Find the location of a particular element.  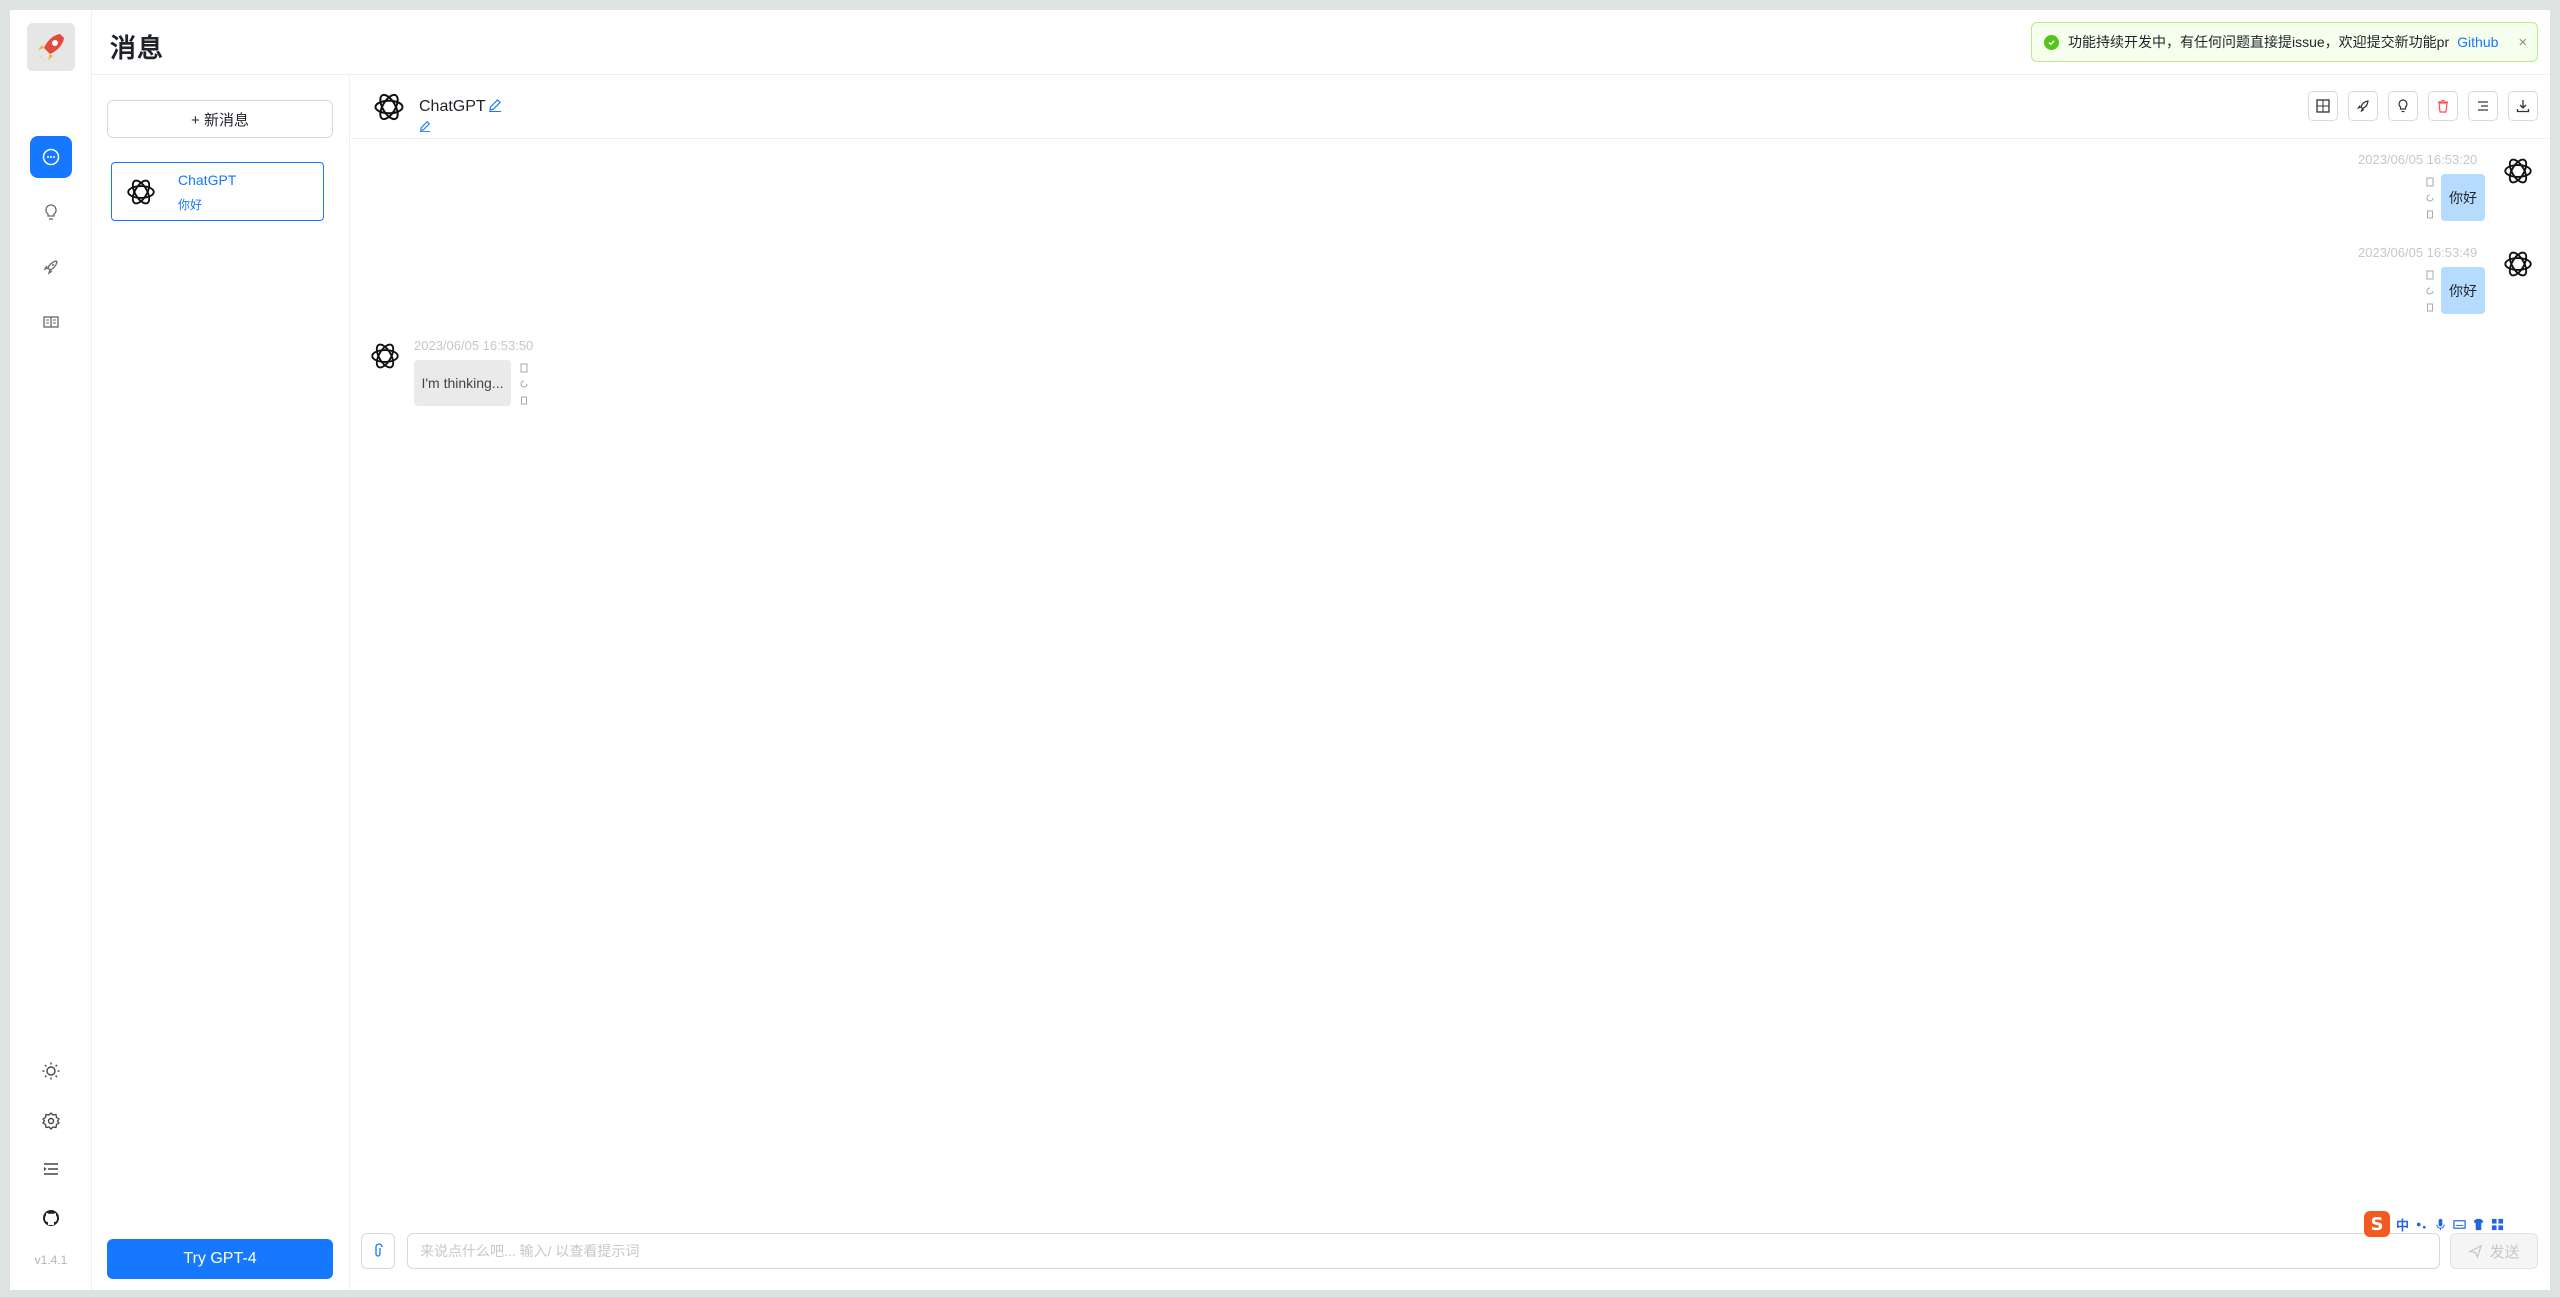

session-preview: 你好 is located at coordinates (190, 205).